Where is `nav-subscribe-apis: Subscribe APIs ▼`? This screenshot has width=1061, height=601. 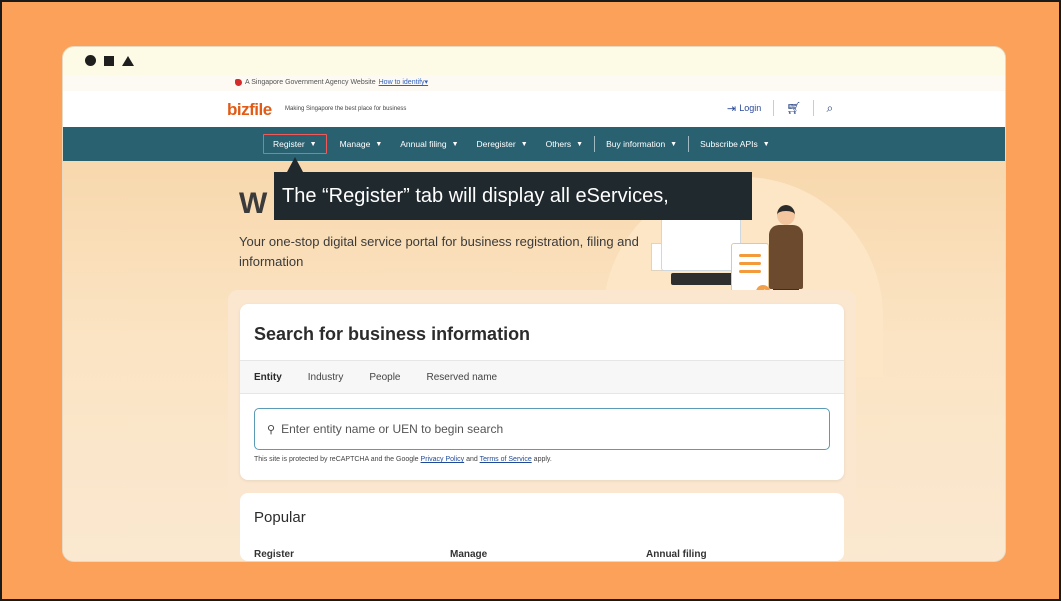 nav-subscribe-apis: Subscribe APIs ▼ is located at coordinates (735, 144).